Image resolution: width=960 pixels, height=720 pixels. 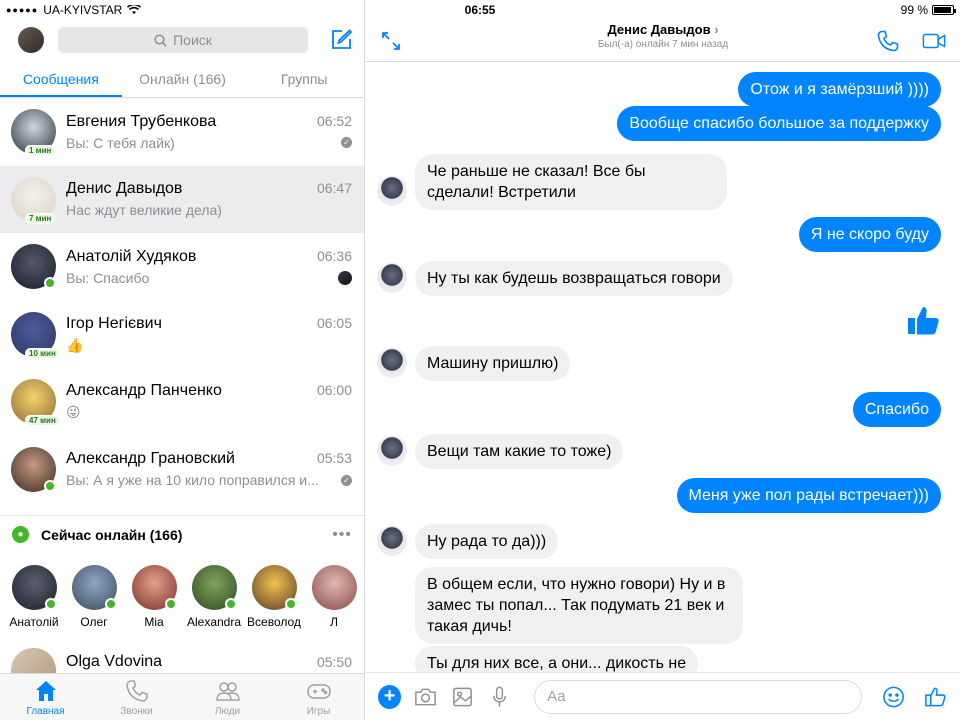 What do you see at coordinates (144, 391) in the screenshot?
I see `conversation-name: Александр Панченко` at bounding box center [144, 391].